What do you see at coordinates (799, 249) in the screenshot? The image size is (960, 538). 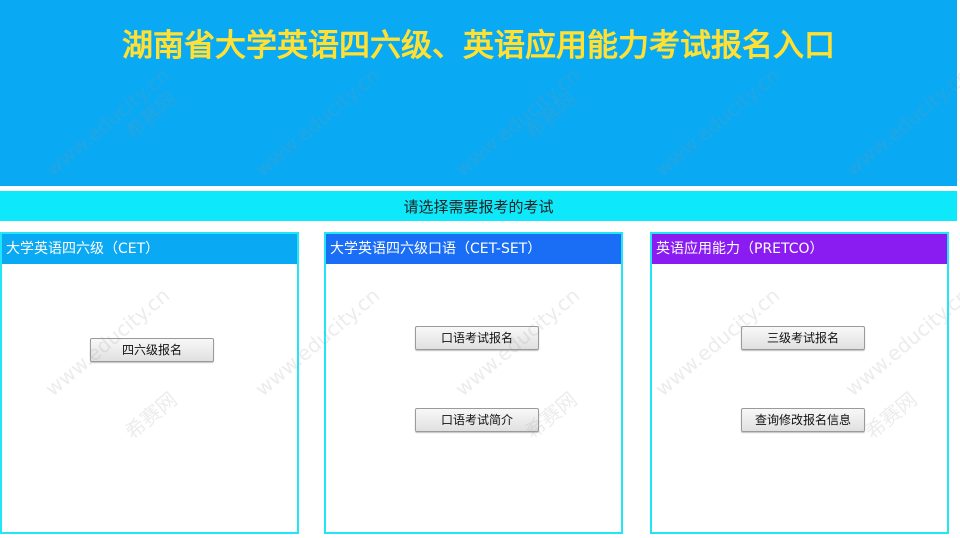 I see `panel-pretco-title: 英语应用能力（PRETCO）` at bounding box center [799, 249].